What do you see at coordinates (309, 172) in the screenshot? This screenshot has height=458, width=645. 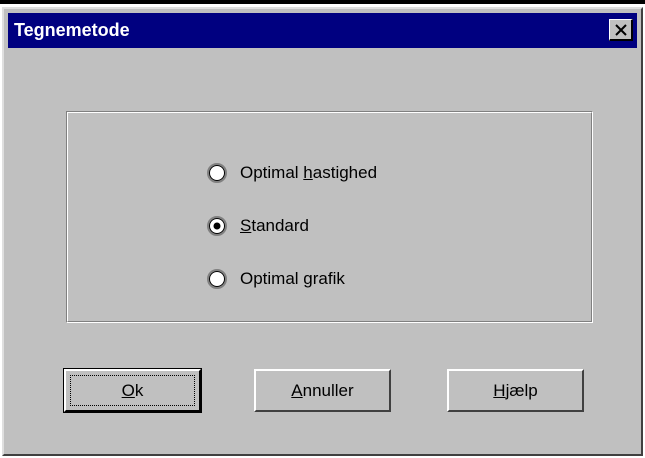 I see `radio-label: Optimal hastighed` at bounding box center [309, 172].